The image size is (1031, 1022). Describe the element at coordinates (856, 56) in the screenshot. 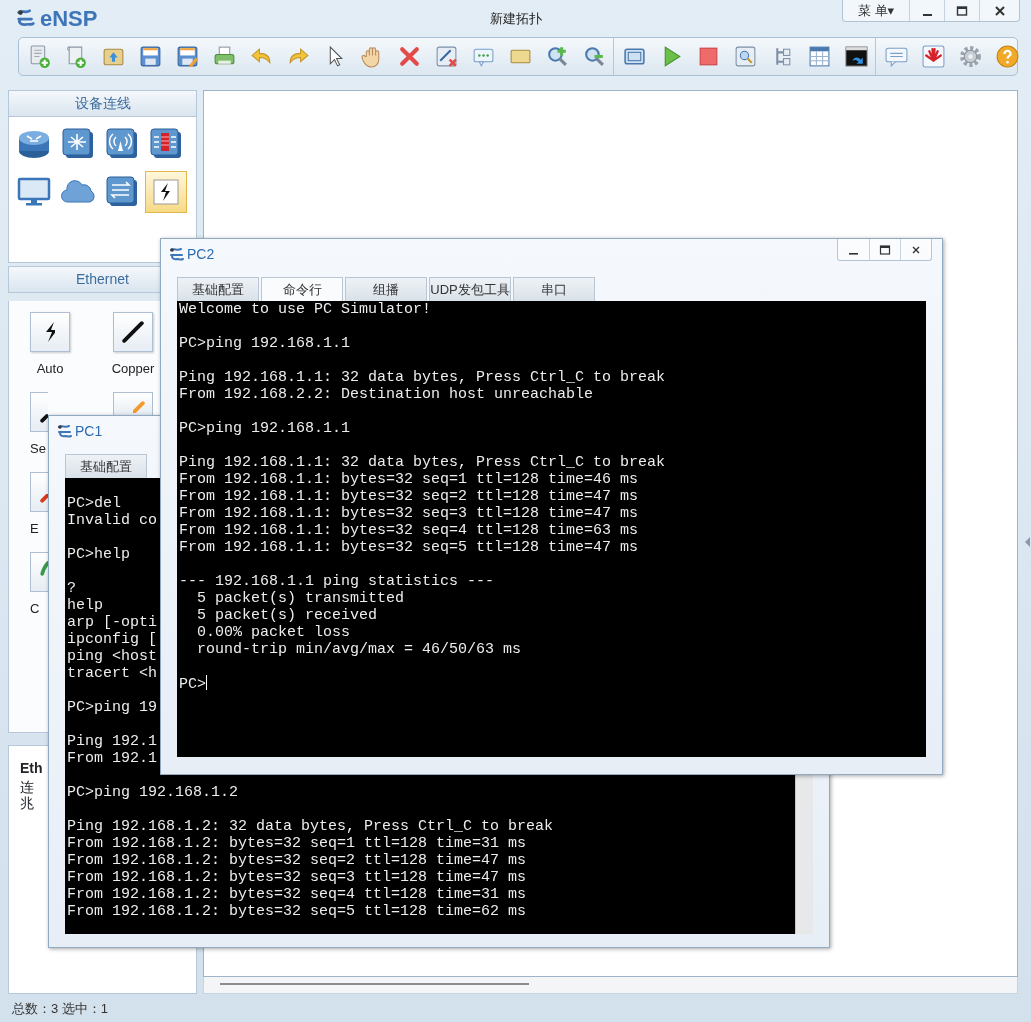

I see `terminal-icon` at that location.